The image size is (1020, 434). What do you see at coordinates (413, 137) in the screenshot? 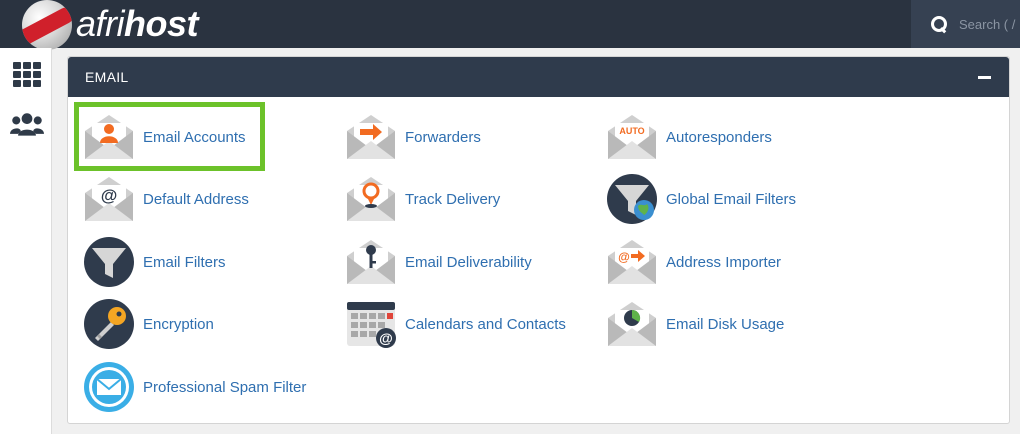
I see `forwarders-link: Forwarders` at bounding box center [413, 137].